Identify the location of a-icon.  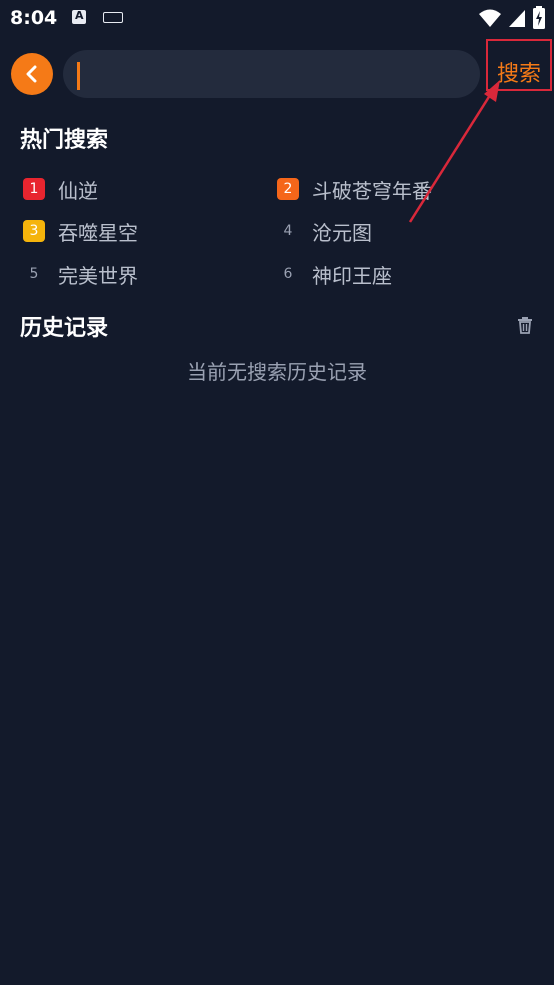
(79, 16).